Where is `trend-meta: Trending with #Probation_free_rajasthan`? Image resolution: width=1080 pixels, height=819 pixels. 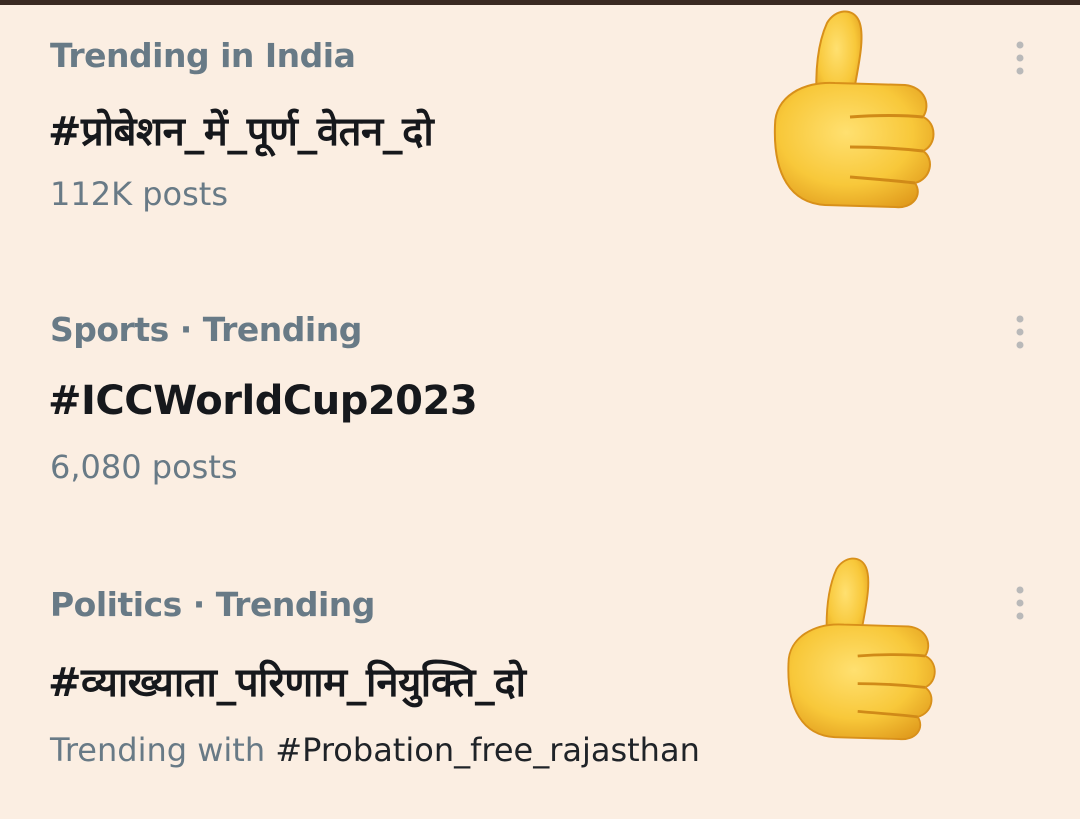
trend-meta: Trending with #Probation_free_rajasthan is located at coordinates (375, 750).